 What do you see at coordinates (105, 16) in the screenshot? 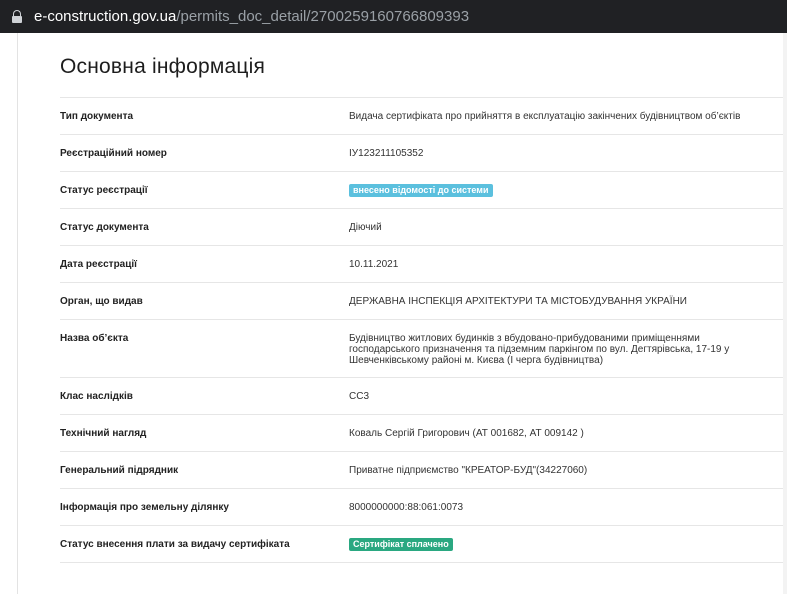
I see `url-host: e-construction.gov.ua` at bounding box center [105, 16].